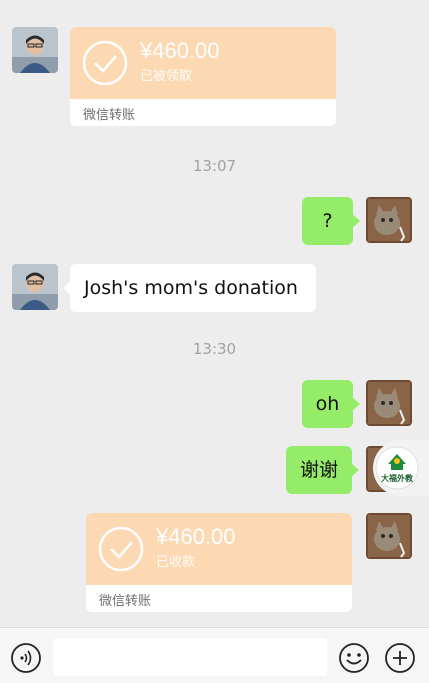  Describe the element at coordinates (401, 468) in the screenshot. I see `floating-app-badge: 大福外教` at that location.